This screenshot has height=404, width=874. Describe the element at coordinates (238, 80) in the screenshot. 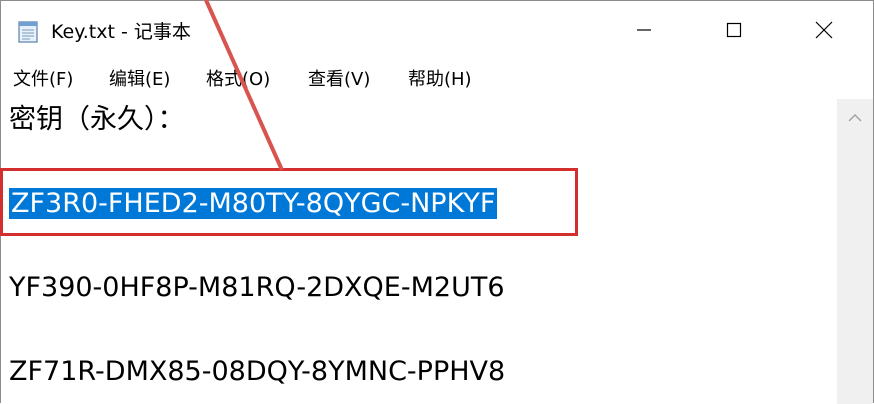

I see `menu-format: 格式(O)` at that location.